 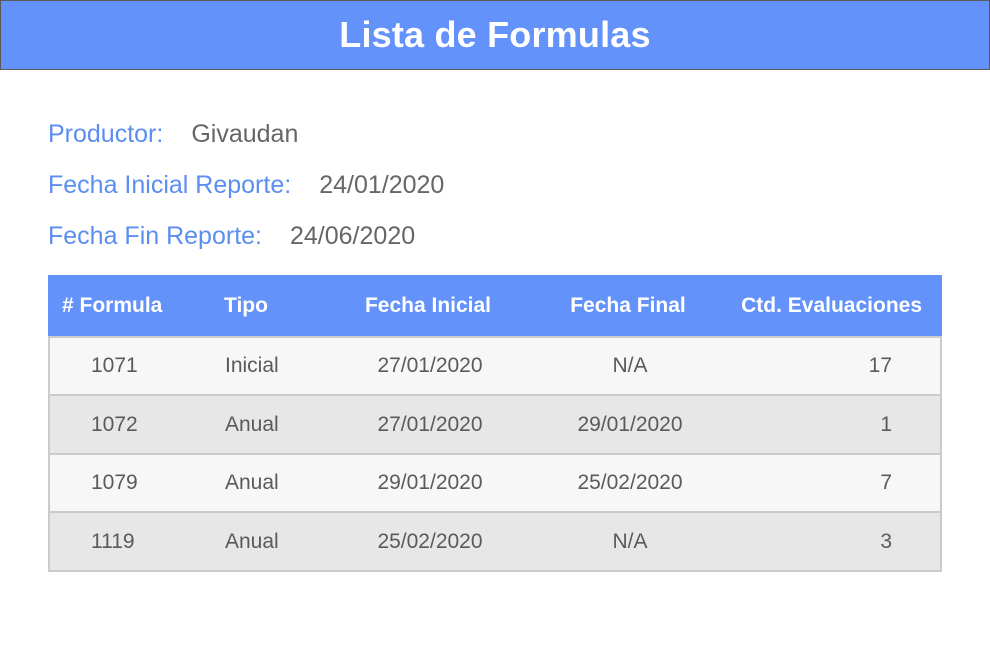 I want to click on column-header-ctd-evaluaciones: Ctd. Evaluaciones, so click(x=831, y=305).